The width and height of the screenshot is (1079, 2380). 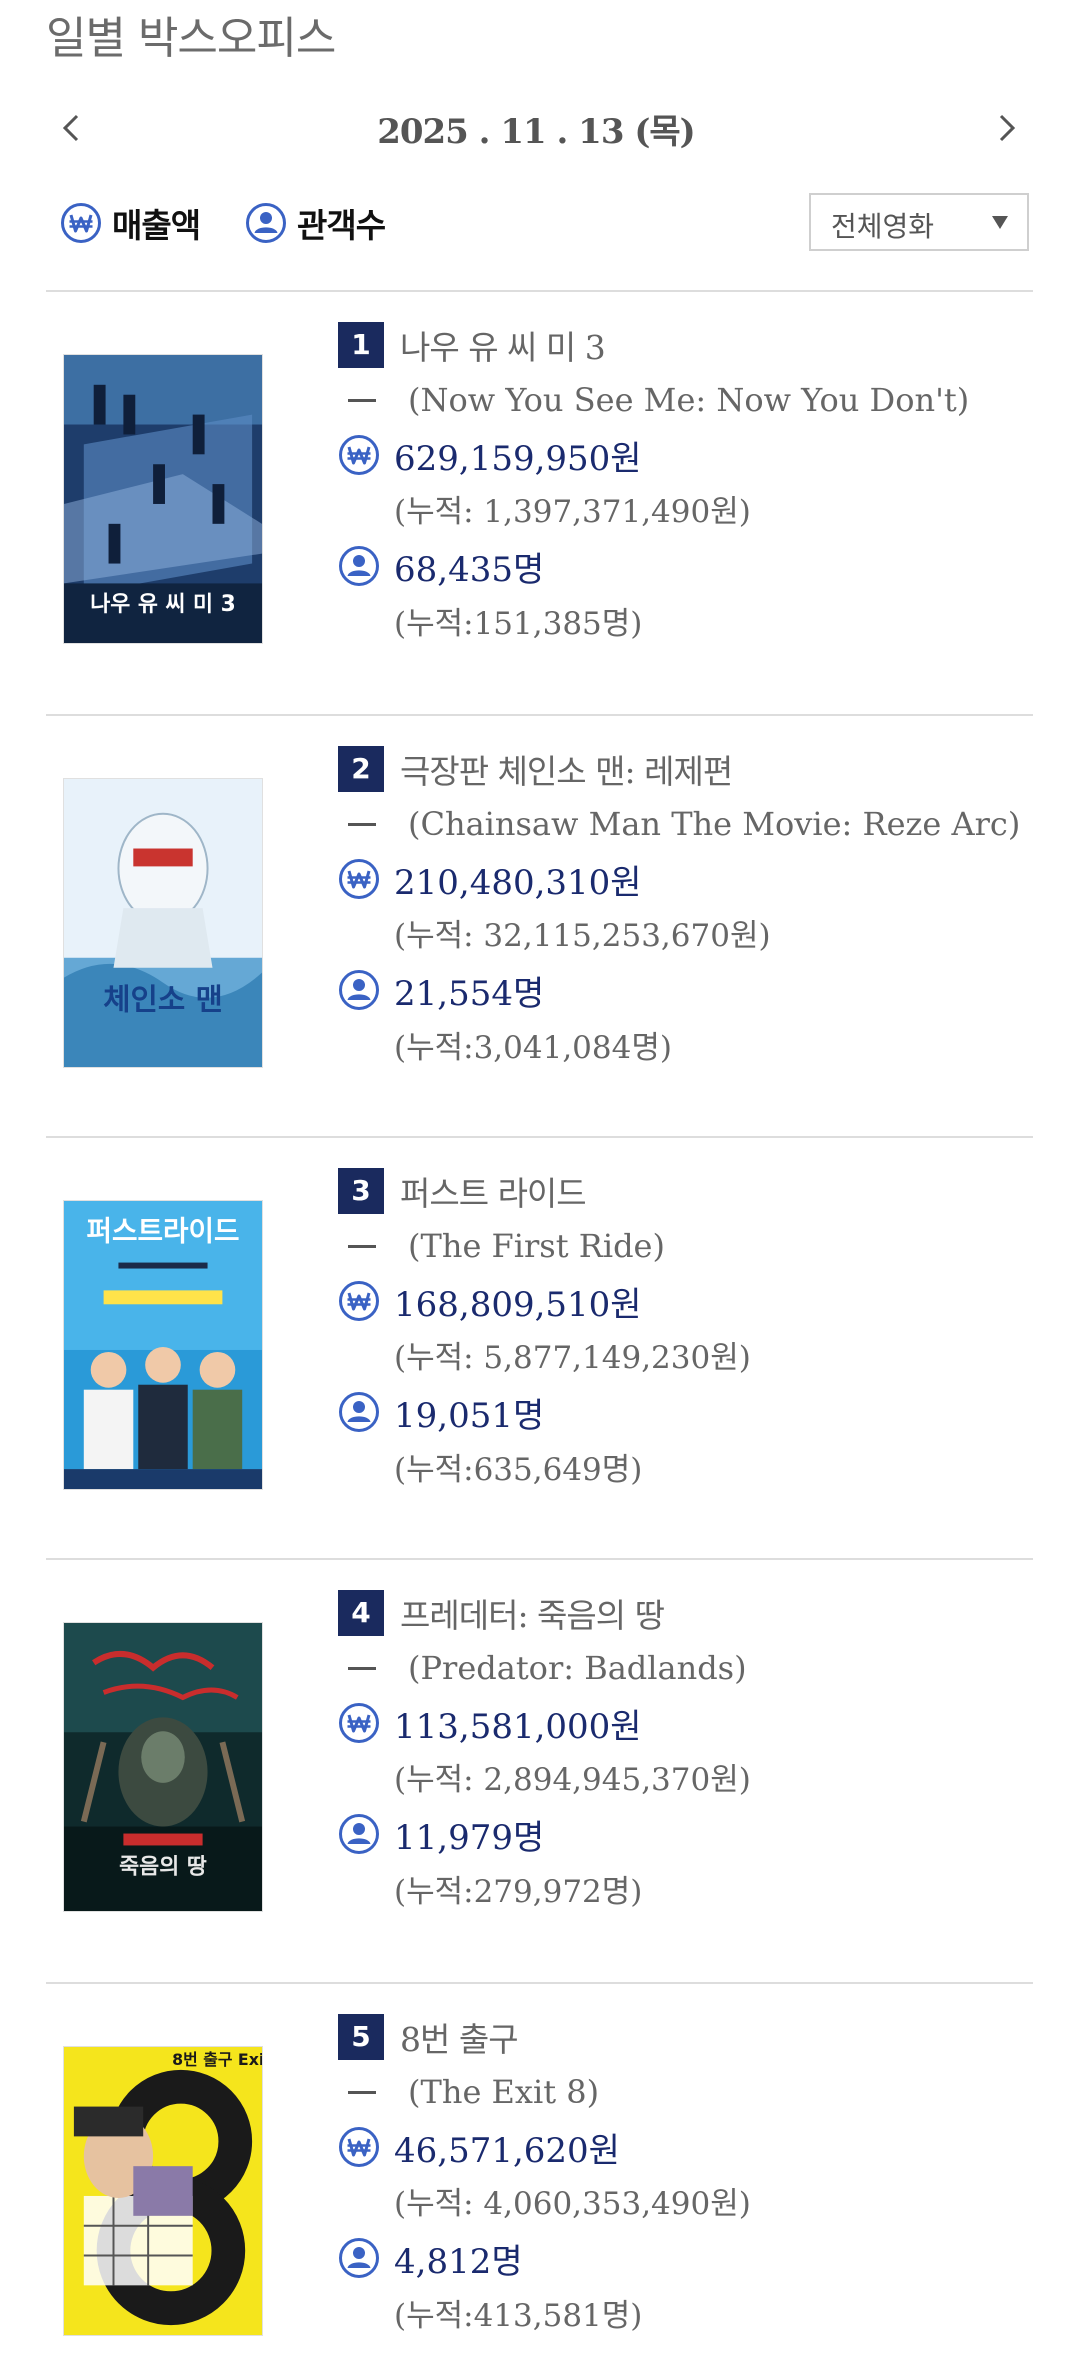 What do you see at coordinates (1006, 128) in the screenshot?
I see `chevron-right-icon` at bounding box center [1006, 128].